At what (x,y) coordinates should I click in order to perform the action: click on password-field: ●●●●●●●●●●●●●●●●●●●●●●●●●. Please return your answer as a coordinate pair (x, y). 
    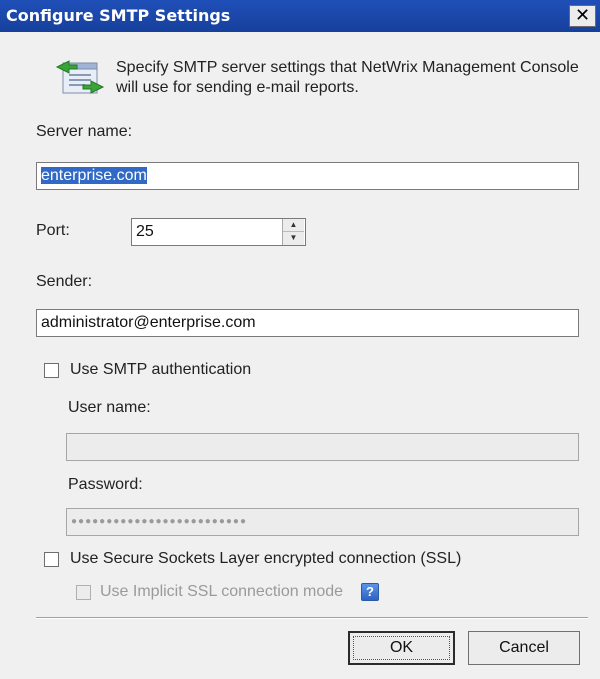
    Looking at the image, I should click on (322, 522).